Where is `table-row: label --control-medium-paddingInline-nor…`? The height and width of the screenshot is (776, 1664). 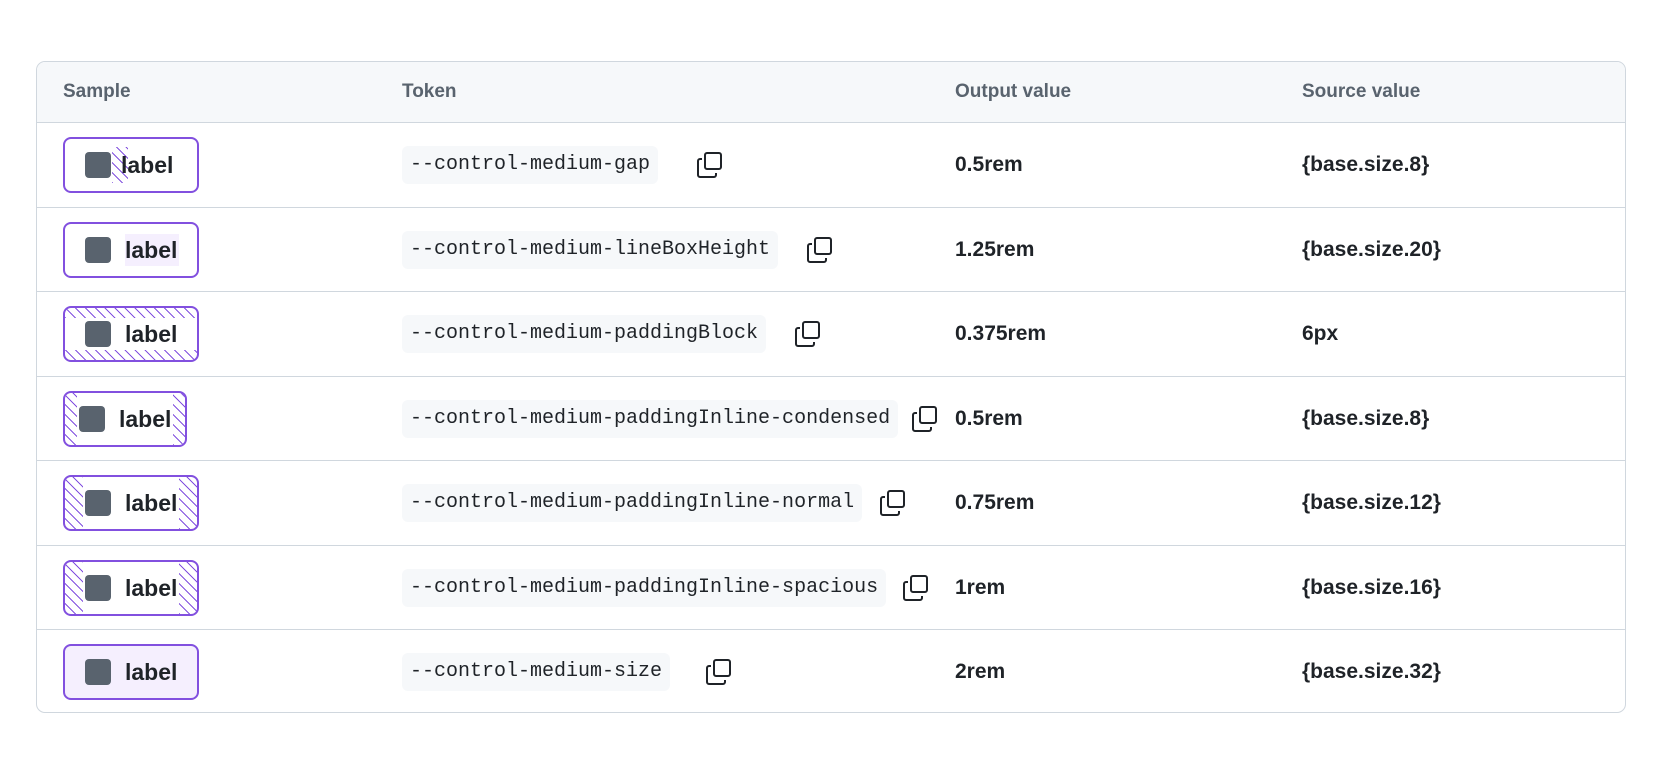
table-row: label --control-medium-paddingInline-nor… is located at coordinates (831, 503).